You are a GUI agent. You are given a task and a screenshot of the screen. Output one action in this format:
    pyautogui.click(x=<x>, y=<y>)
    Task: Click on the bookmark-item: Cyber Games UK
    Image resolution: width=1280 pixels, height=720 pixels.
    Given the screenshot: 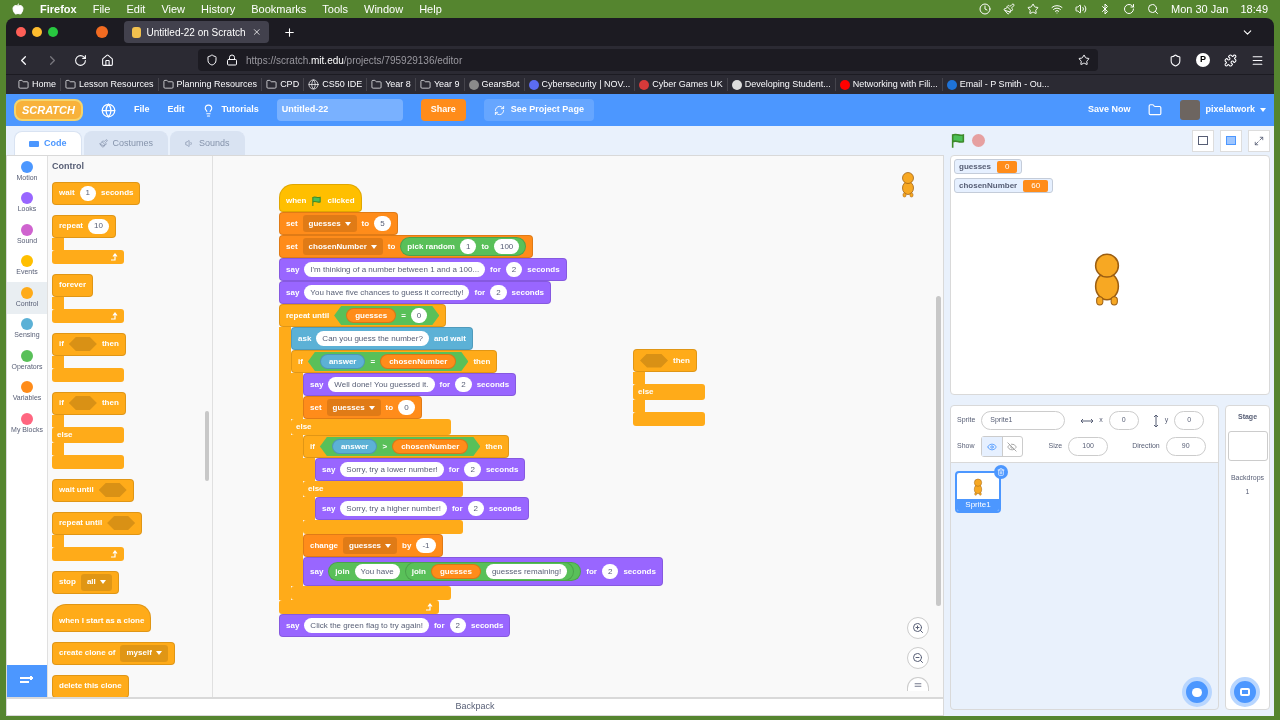 What is the action you would take?
    pyautogui.click(x=681, y=84)
    